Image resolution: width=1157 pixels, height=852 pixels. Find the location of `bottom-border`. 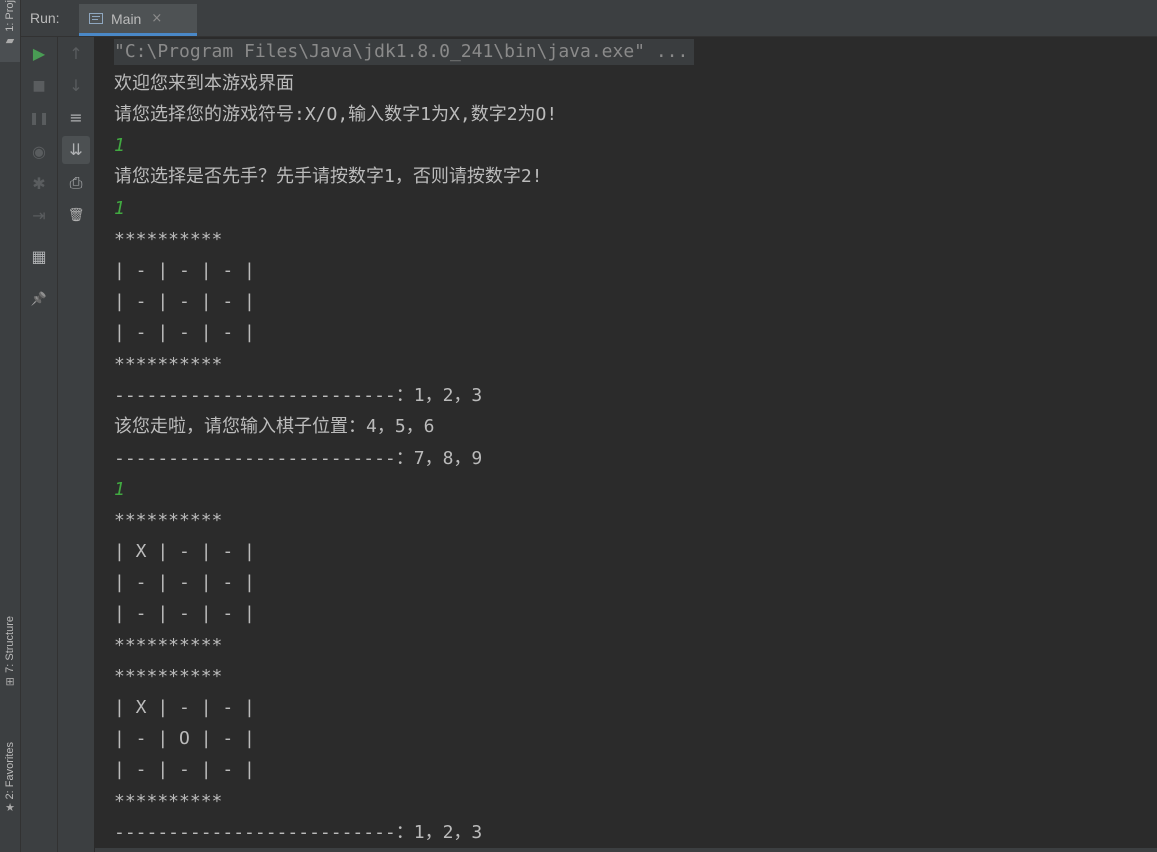

bottom-border is located at coordinates (626, 850).